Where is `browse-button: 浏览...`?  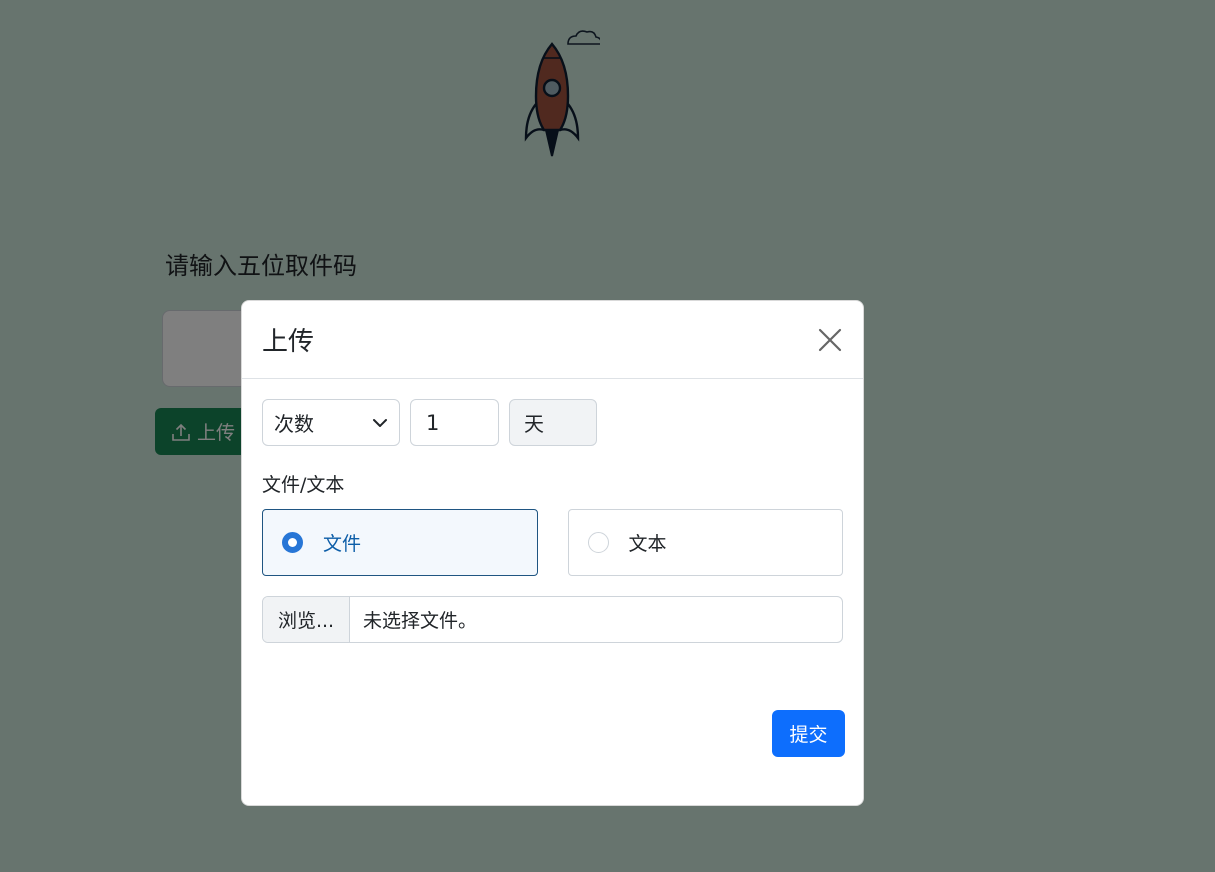 browse-button: 浏览... is located at coordinates (306, 619).